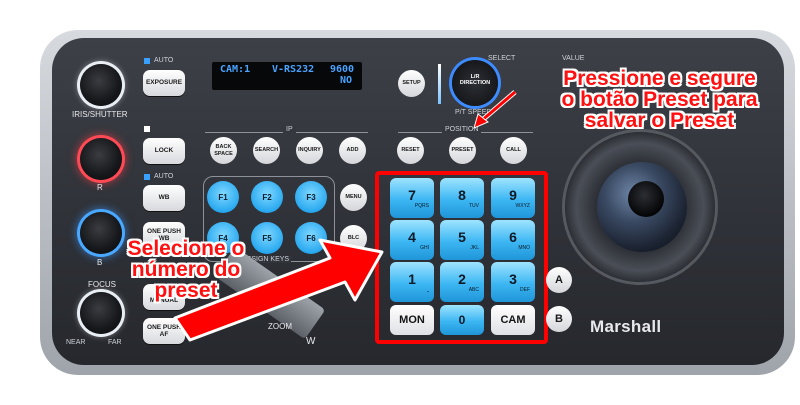 This screenshot has height=405, width=800. What do you see at coordinates (659, 78) in the screenshot?
I see `preset-instruction-line1: Pressione e segure` at bounding box center [659, 78].